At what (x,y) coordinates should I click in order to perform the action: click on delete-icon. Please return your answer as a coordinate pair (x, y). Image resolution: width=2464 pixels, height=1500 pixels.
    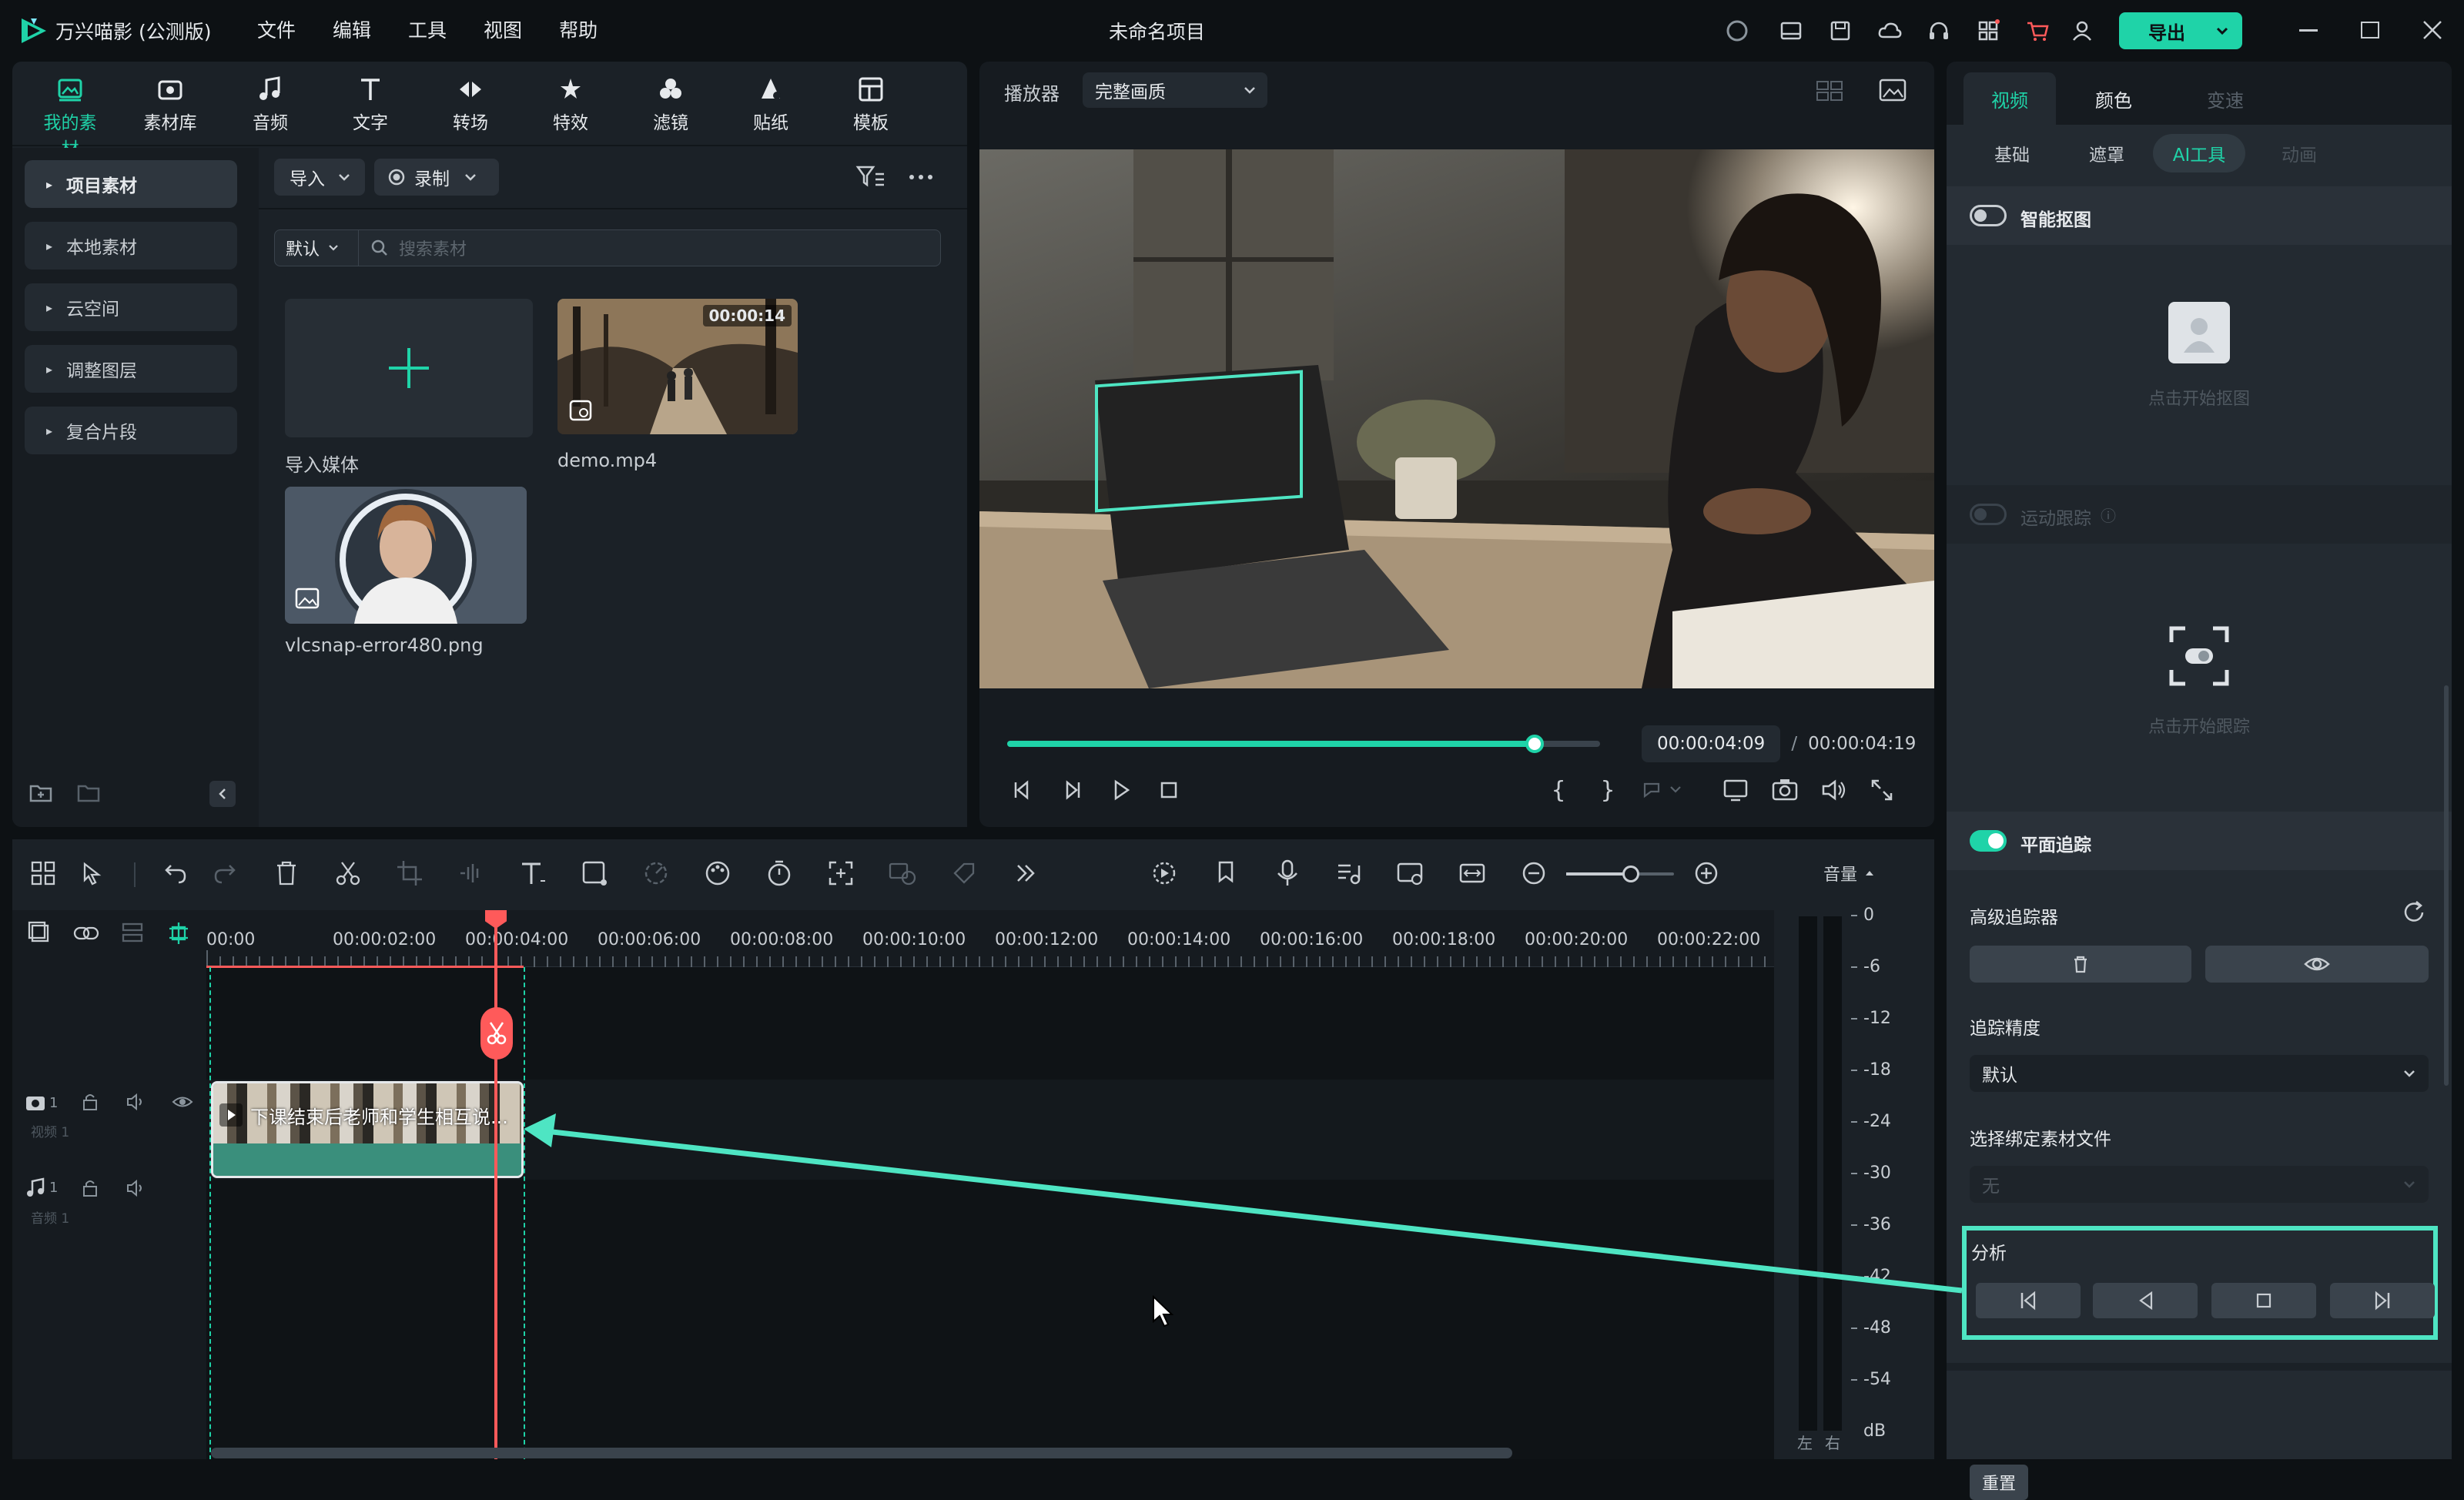
    Looking at the image, I should click on (286, 874).